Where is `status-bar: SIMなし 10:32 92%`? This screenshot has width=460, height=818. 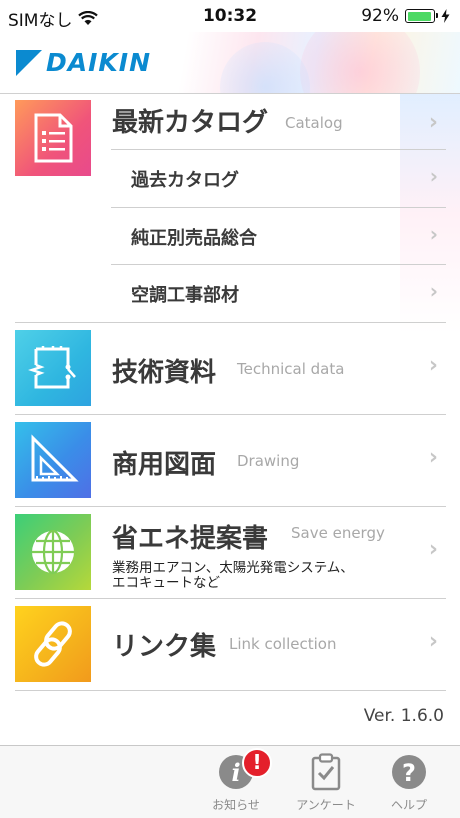
status-bar: SIMなし 10:32 92% is located at coordinates (230, 16).